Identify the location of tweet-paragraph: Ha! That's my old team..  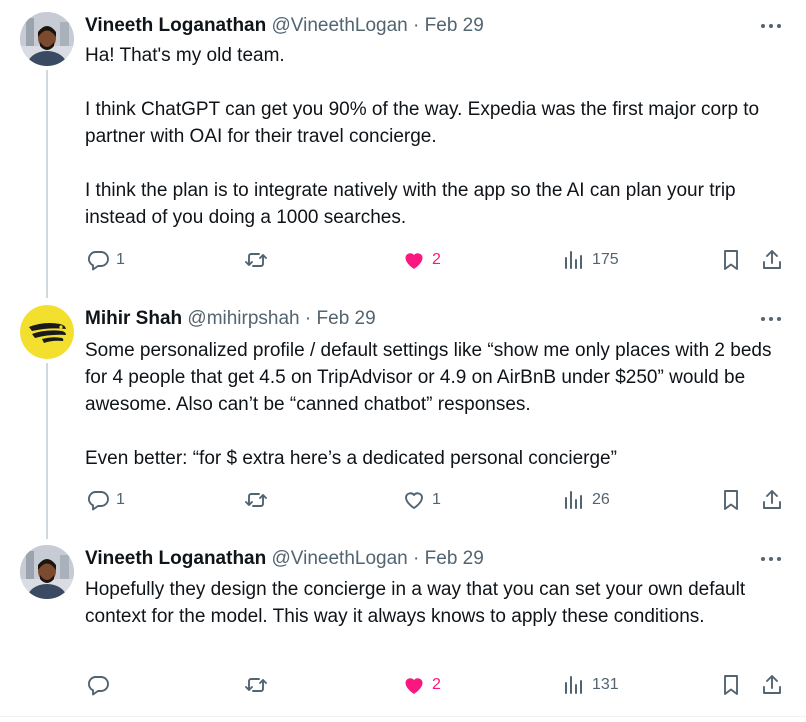
(185, 55).